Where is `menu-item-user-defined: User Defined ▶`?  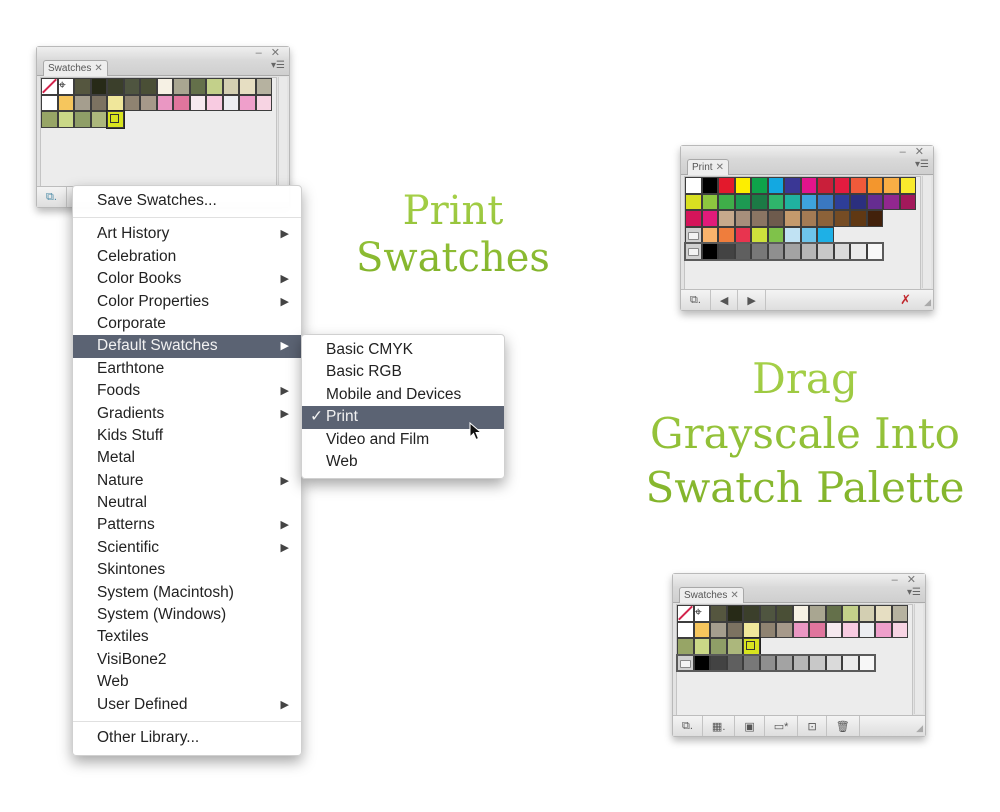 menu-item-user-defined: User Defined ▶ is located at coordinates (187, 705).